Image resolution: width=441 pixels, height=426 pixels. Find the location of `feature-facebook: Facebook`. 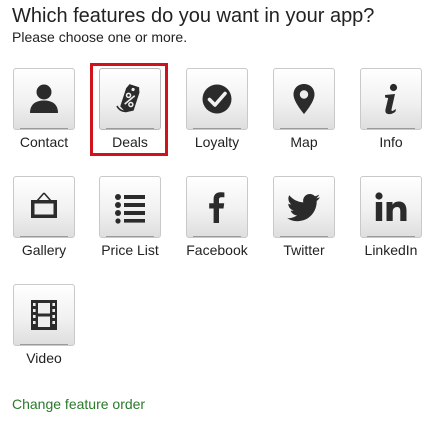

feature-facebook: Facebook is located at coordinates (217, 226).